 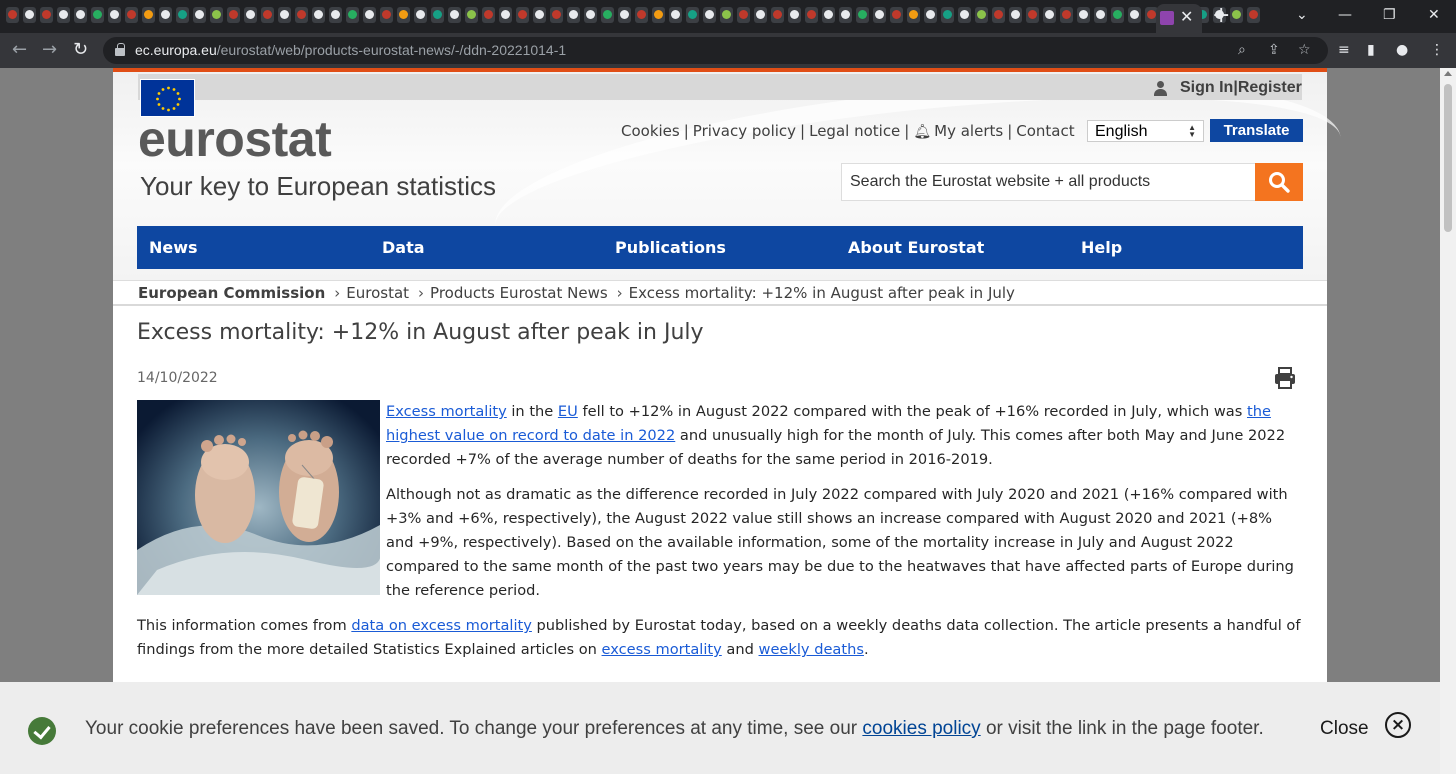 What do you see at coordinates (235, 139) in the screenshot?
I see `eurostat-logo: eurostat` at bounding box center [235, 139].